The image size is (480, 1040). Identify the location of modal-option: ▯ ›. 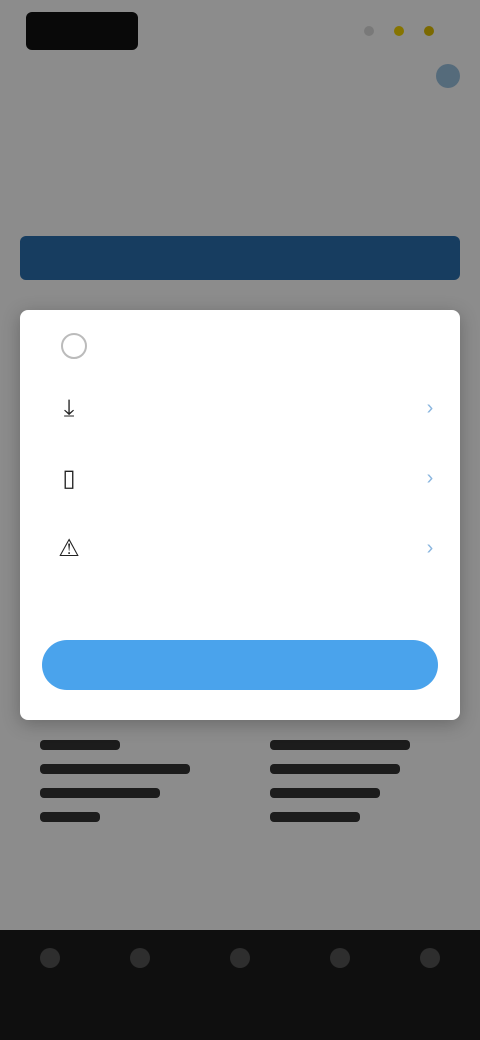
(244, 481).